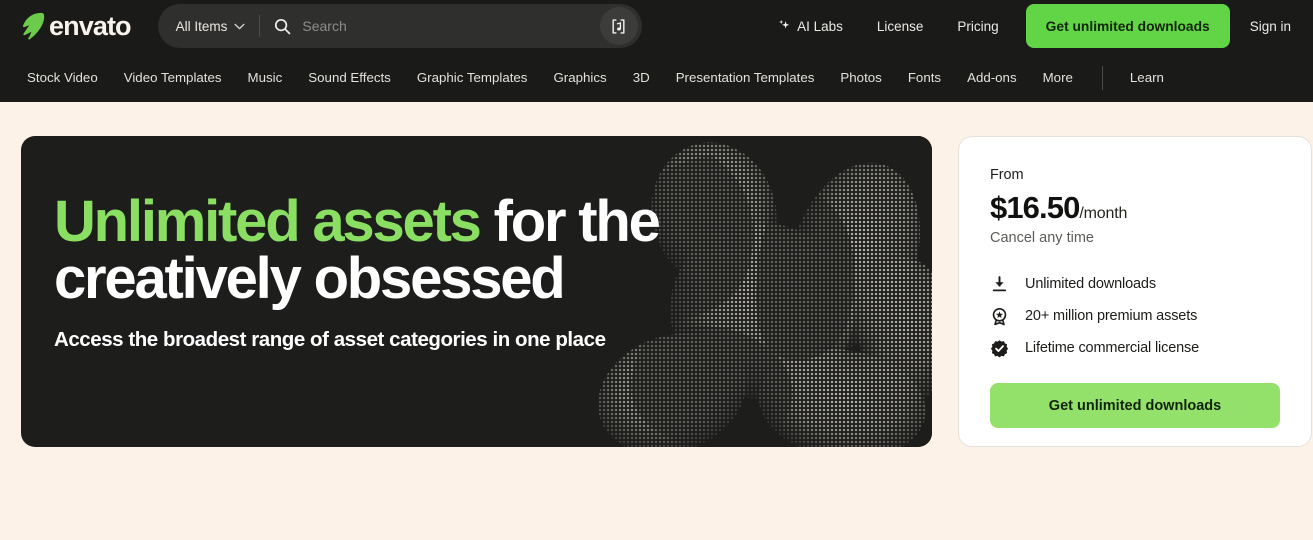  Describe the element at coordinates (34, 26) in the screenshot. I see `envato-bolt-logo-icon` at that location.